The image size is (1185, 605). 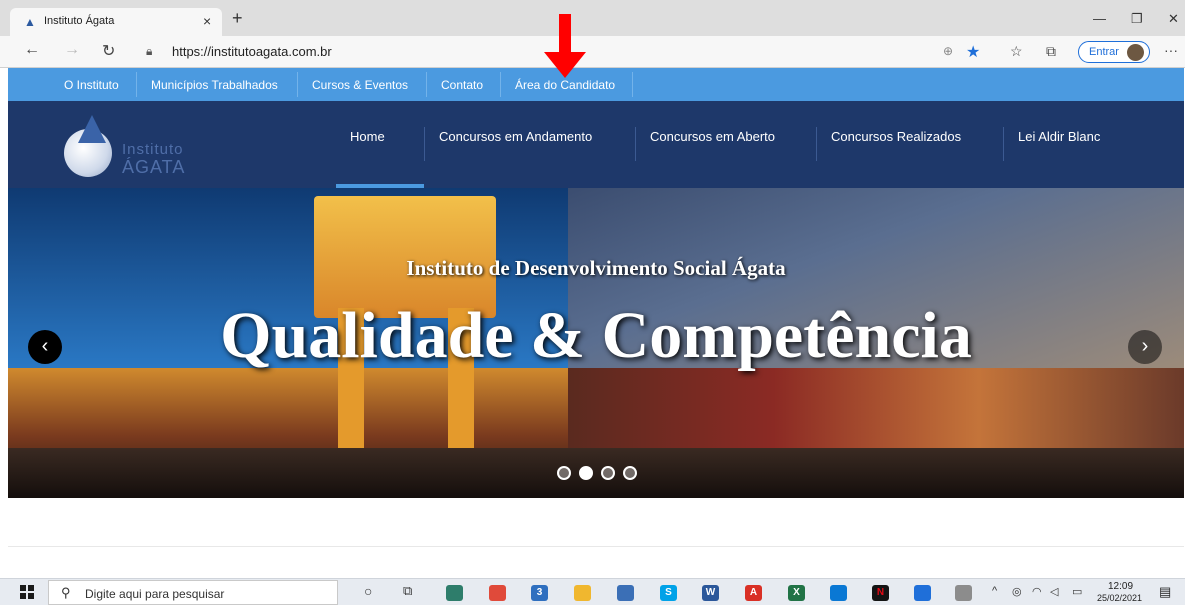 What do you see at coordinates (32, 50) in the screenshot?
I see `back-icon: ←` at bounding box center [32, 50].